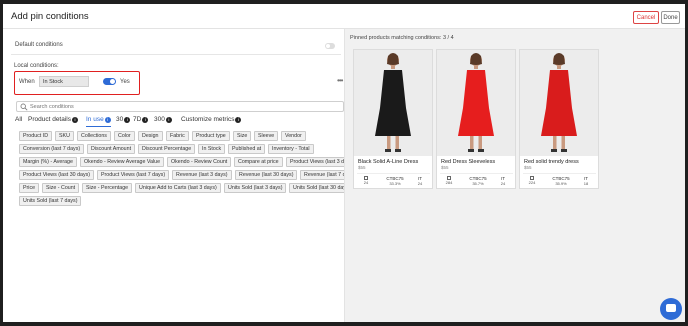 This screenshot has height=326, width=688. I want to click on stock-count: 284, so click(449, 182).